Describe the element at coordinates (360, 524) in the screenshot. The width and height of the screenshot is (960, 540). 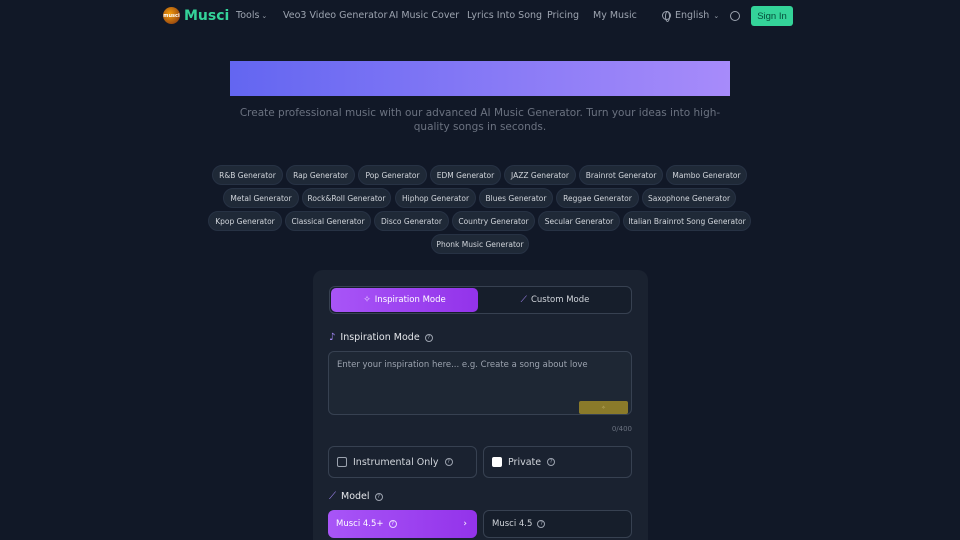
I see `model-active-label: Musci 4.5+` at that location.